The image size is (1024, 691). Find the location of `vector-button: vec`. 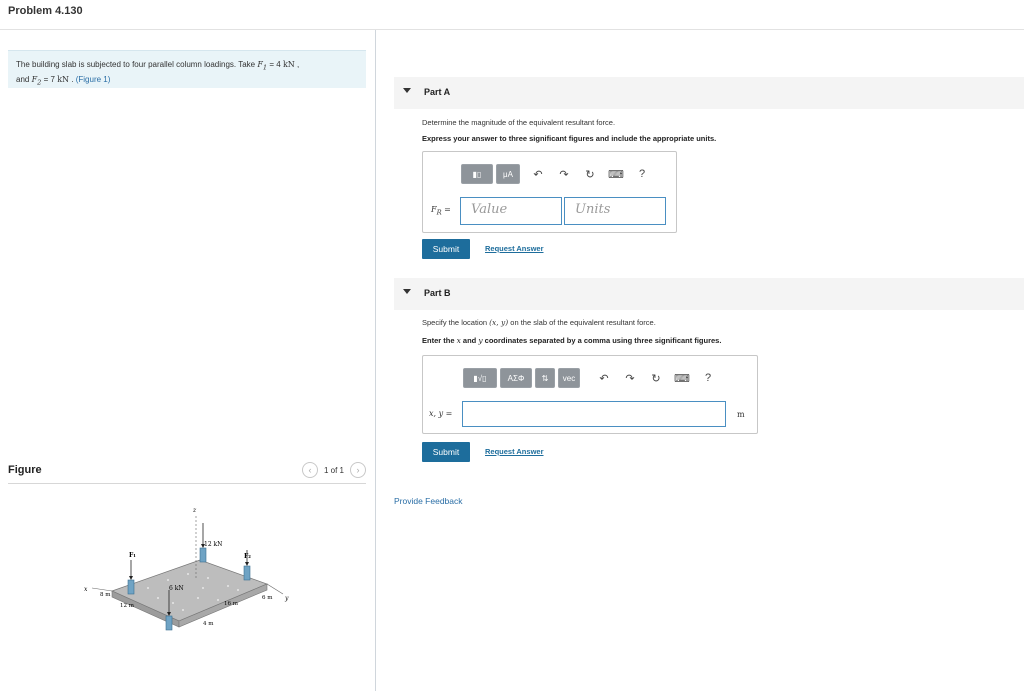

vector-button: vec is located at coordinates (569, 378).